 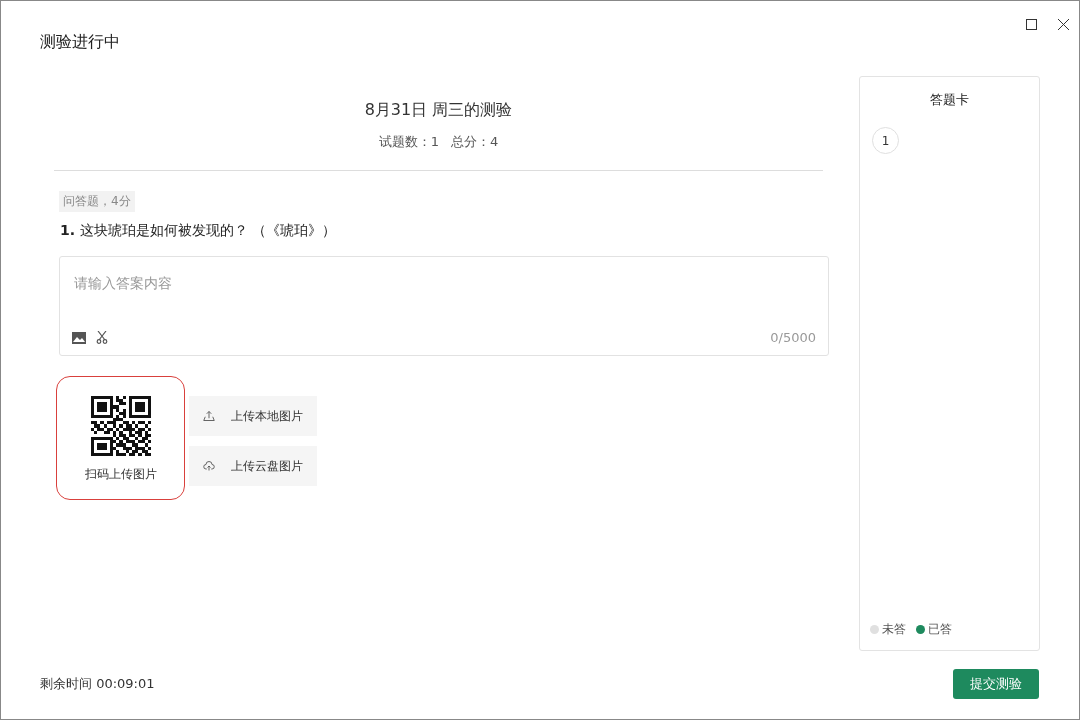 I want to click on scissors-icon, so click(x=102, y=337).